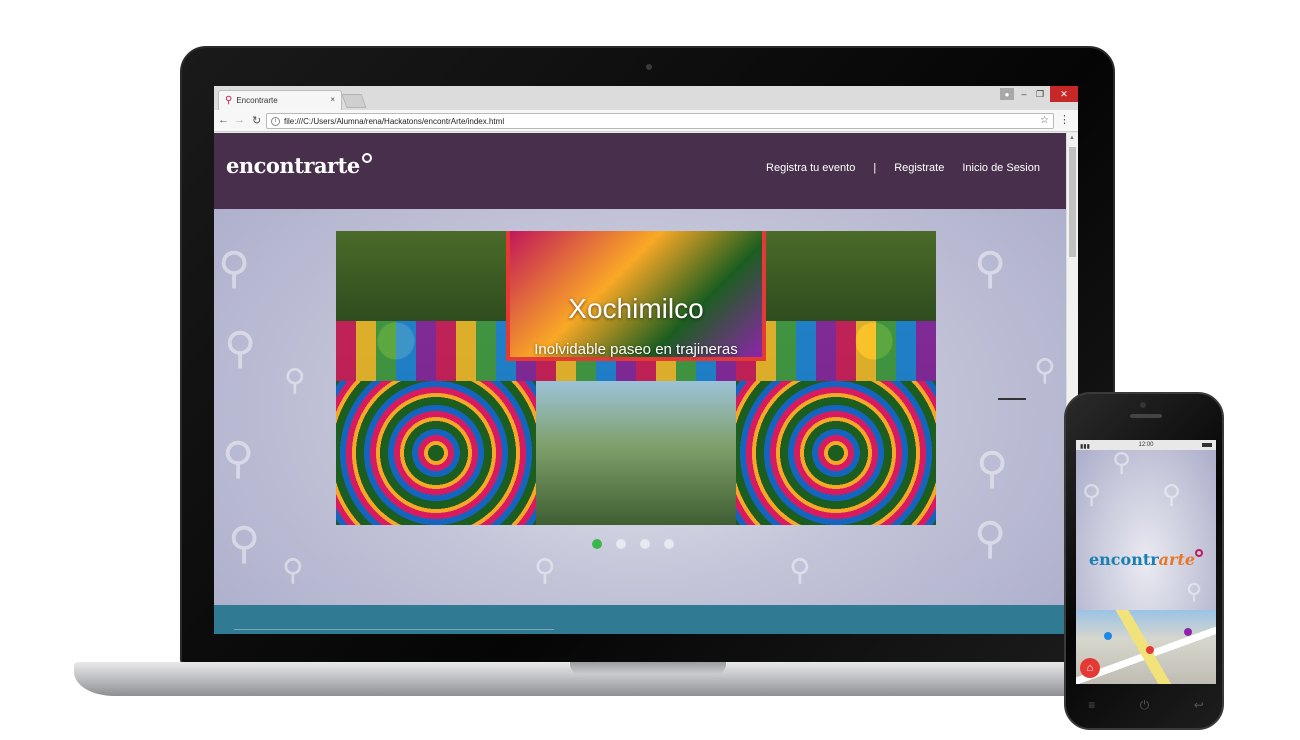 Image resolution: width=1300 pixels, height=740 pixels. What do you see at coordinates (280, 100) in the screenshot?
I see `browser-tab: ⚲ Encontrarte ×` at bounding box center [280, 100].